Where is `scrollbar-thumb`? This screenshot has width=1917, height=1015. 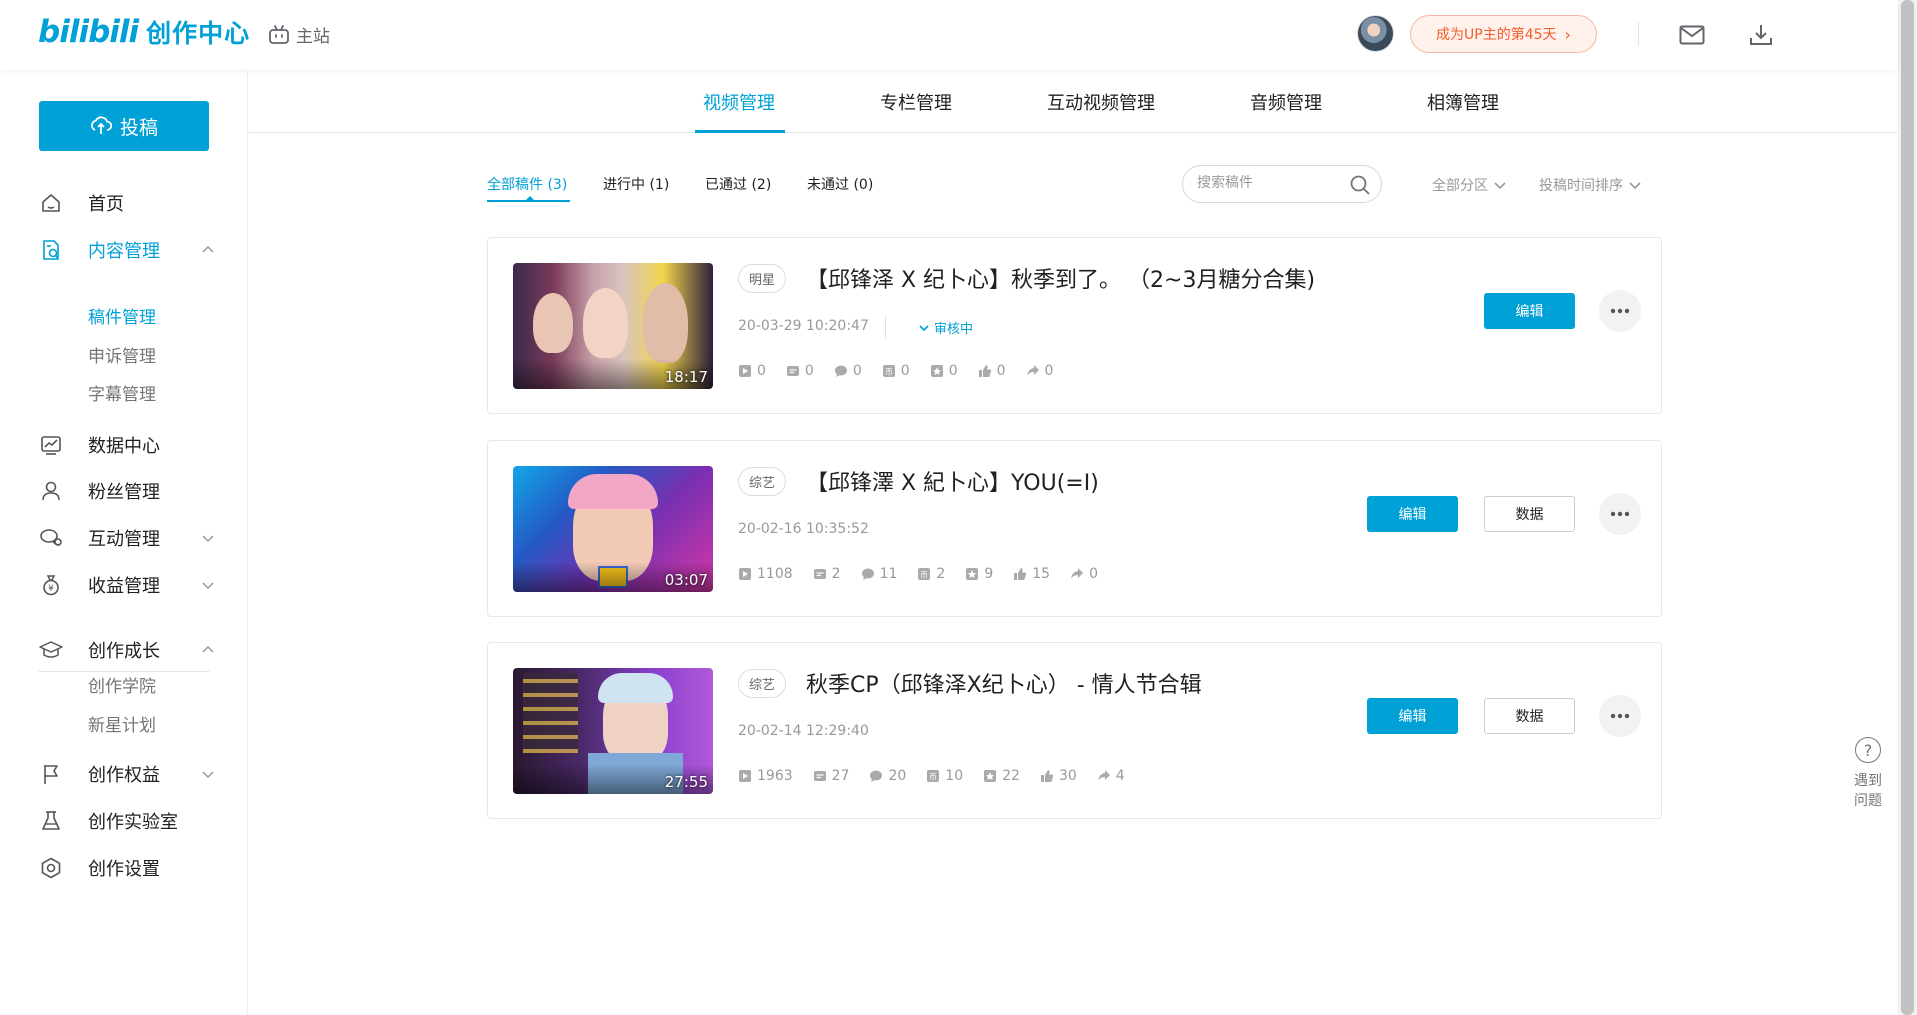
scrollbar-thumb is located at coordinates (1907, 507).